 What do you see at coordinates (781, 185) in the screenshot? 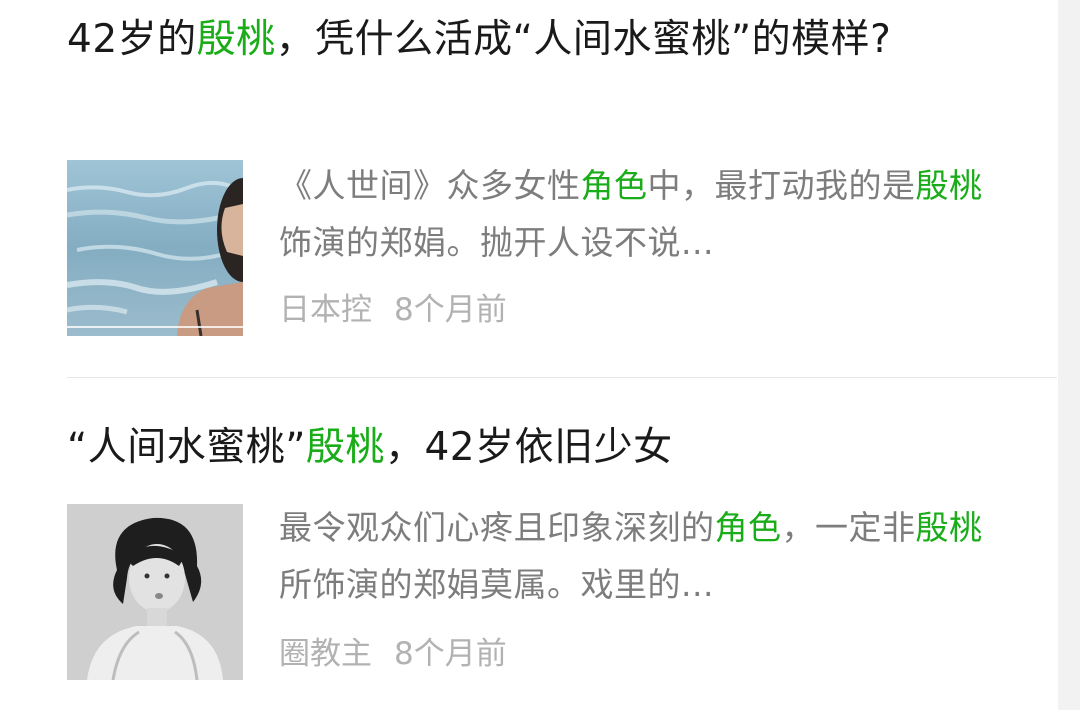
I see `text-segment: 中，最打动我的是` at bounding box center [781, 185].